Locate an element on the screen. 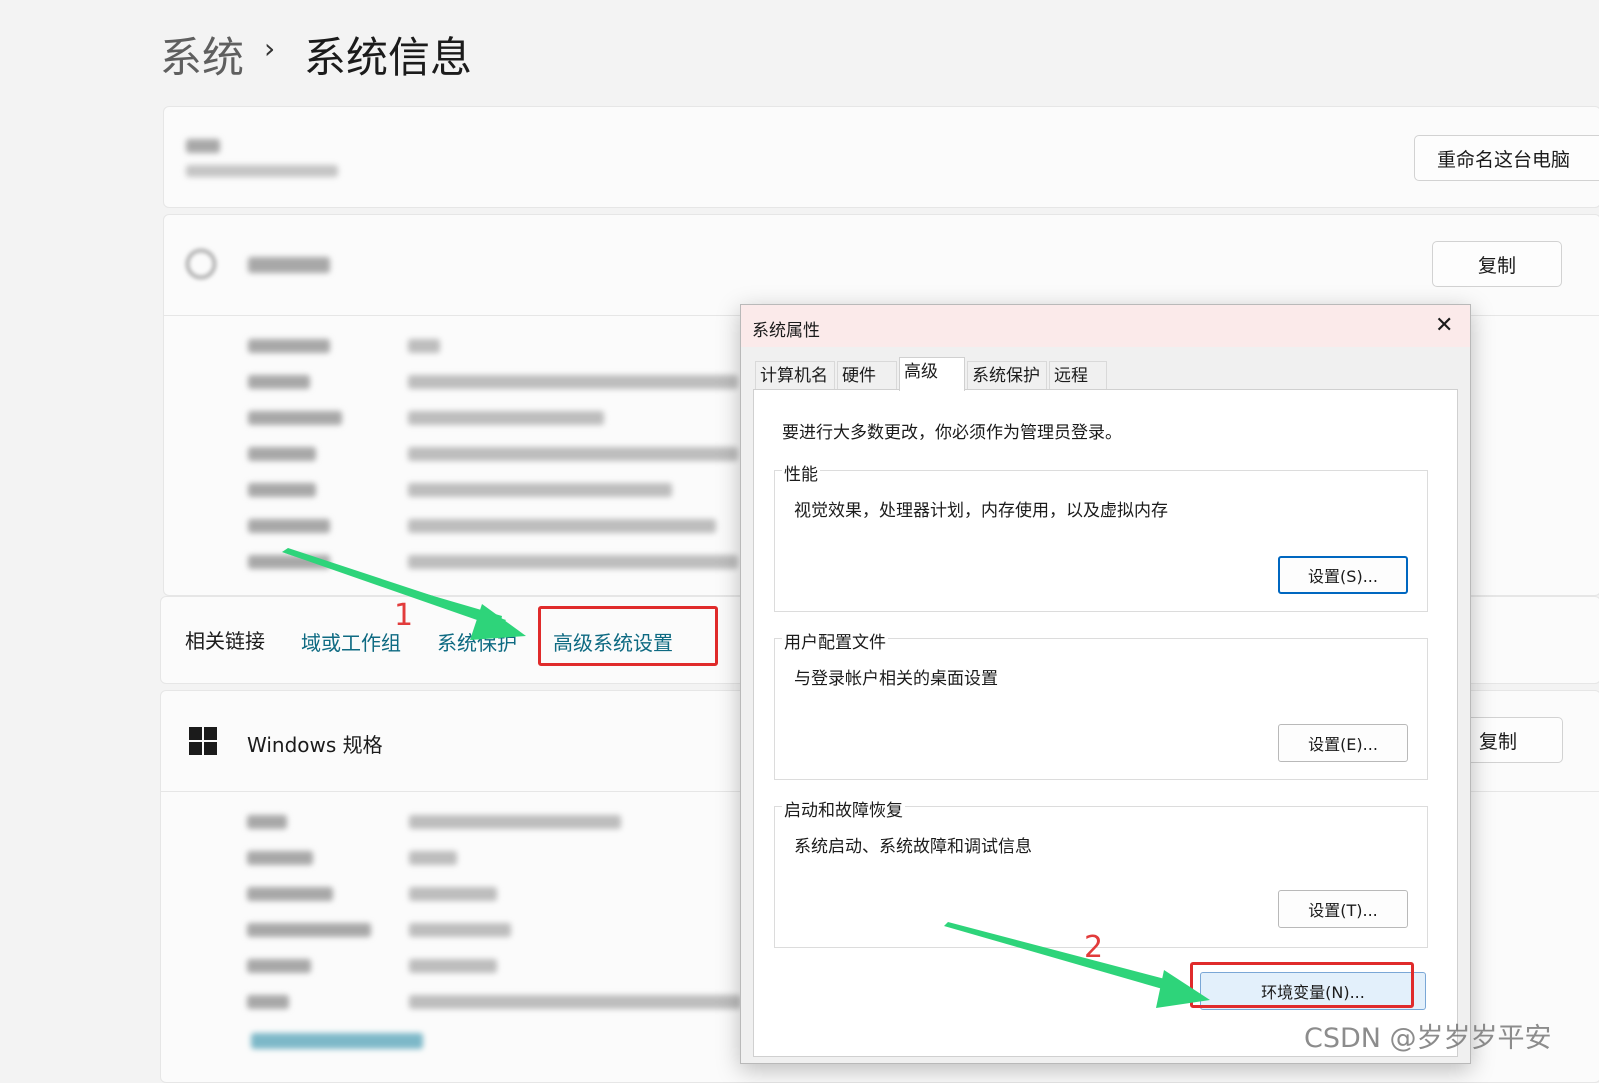  csdn-watermark: CSDN @岁岁岁平安 is located at coordinates (1428, 1038).